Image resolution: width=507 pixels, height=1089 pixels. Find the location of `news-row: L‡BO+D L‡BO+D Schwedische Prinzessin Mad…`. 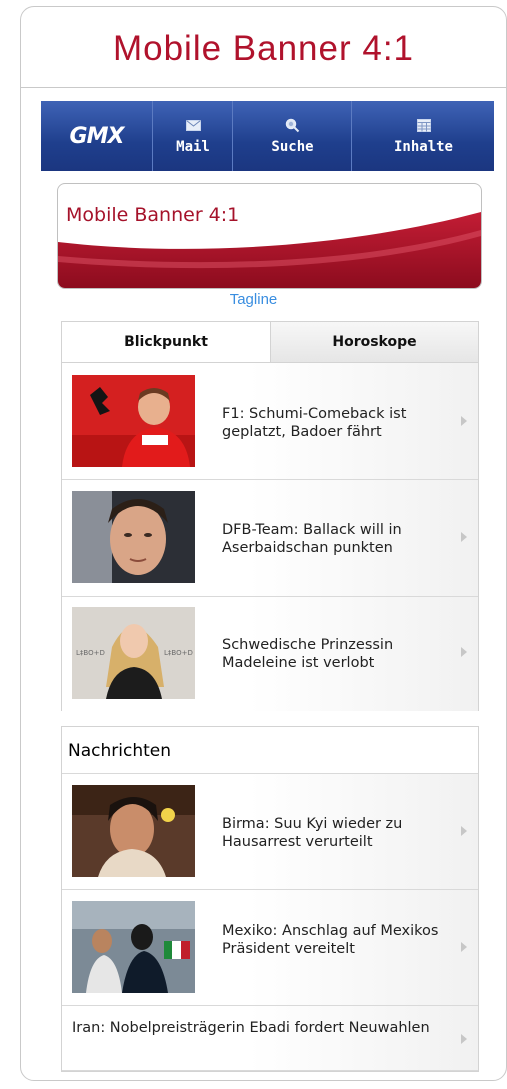

news-row: L‡BO+D L‡BO+D Schwedische Prinzessin Mad… is located at coordinates (270, 654).